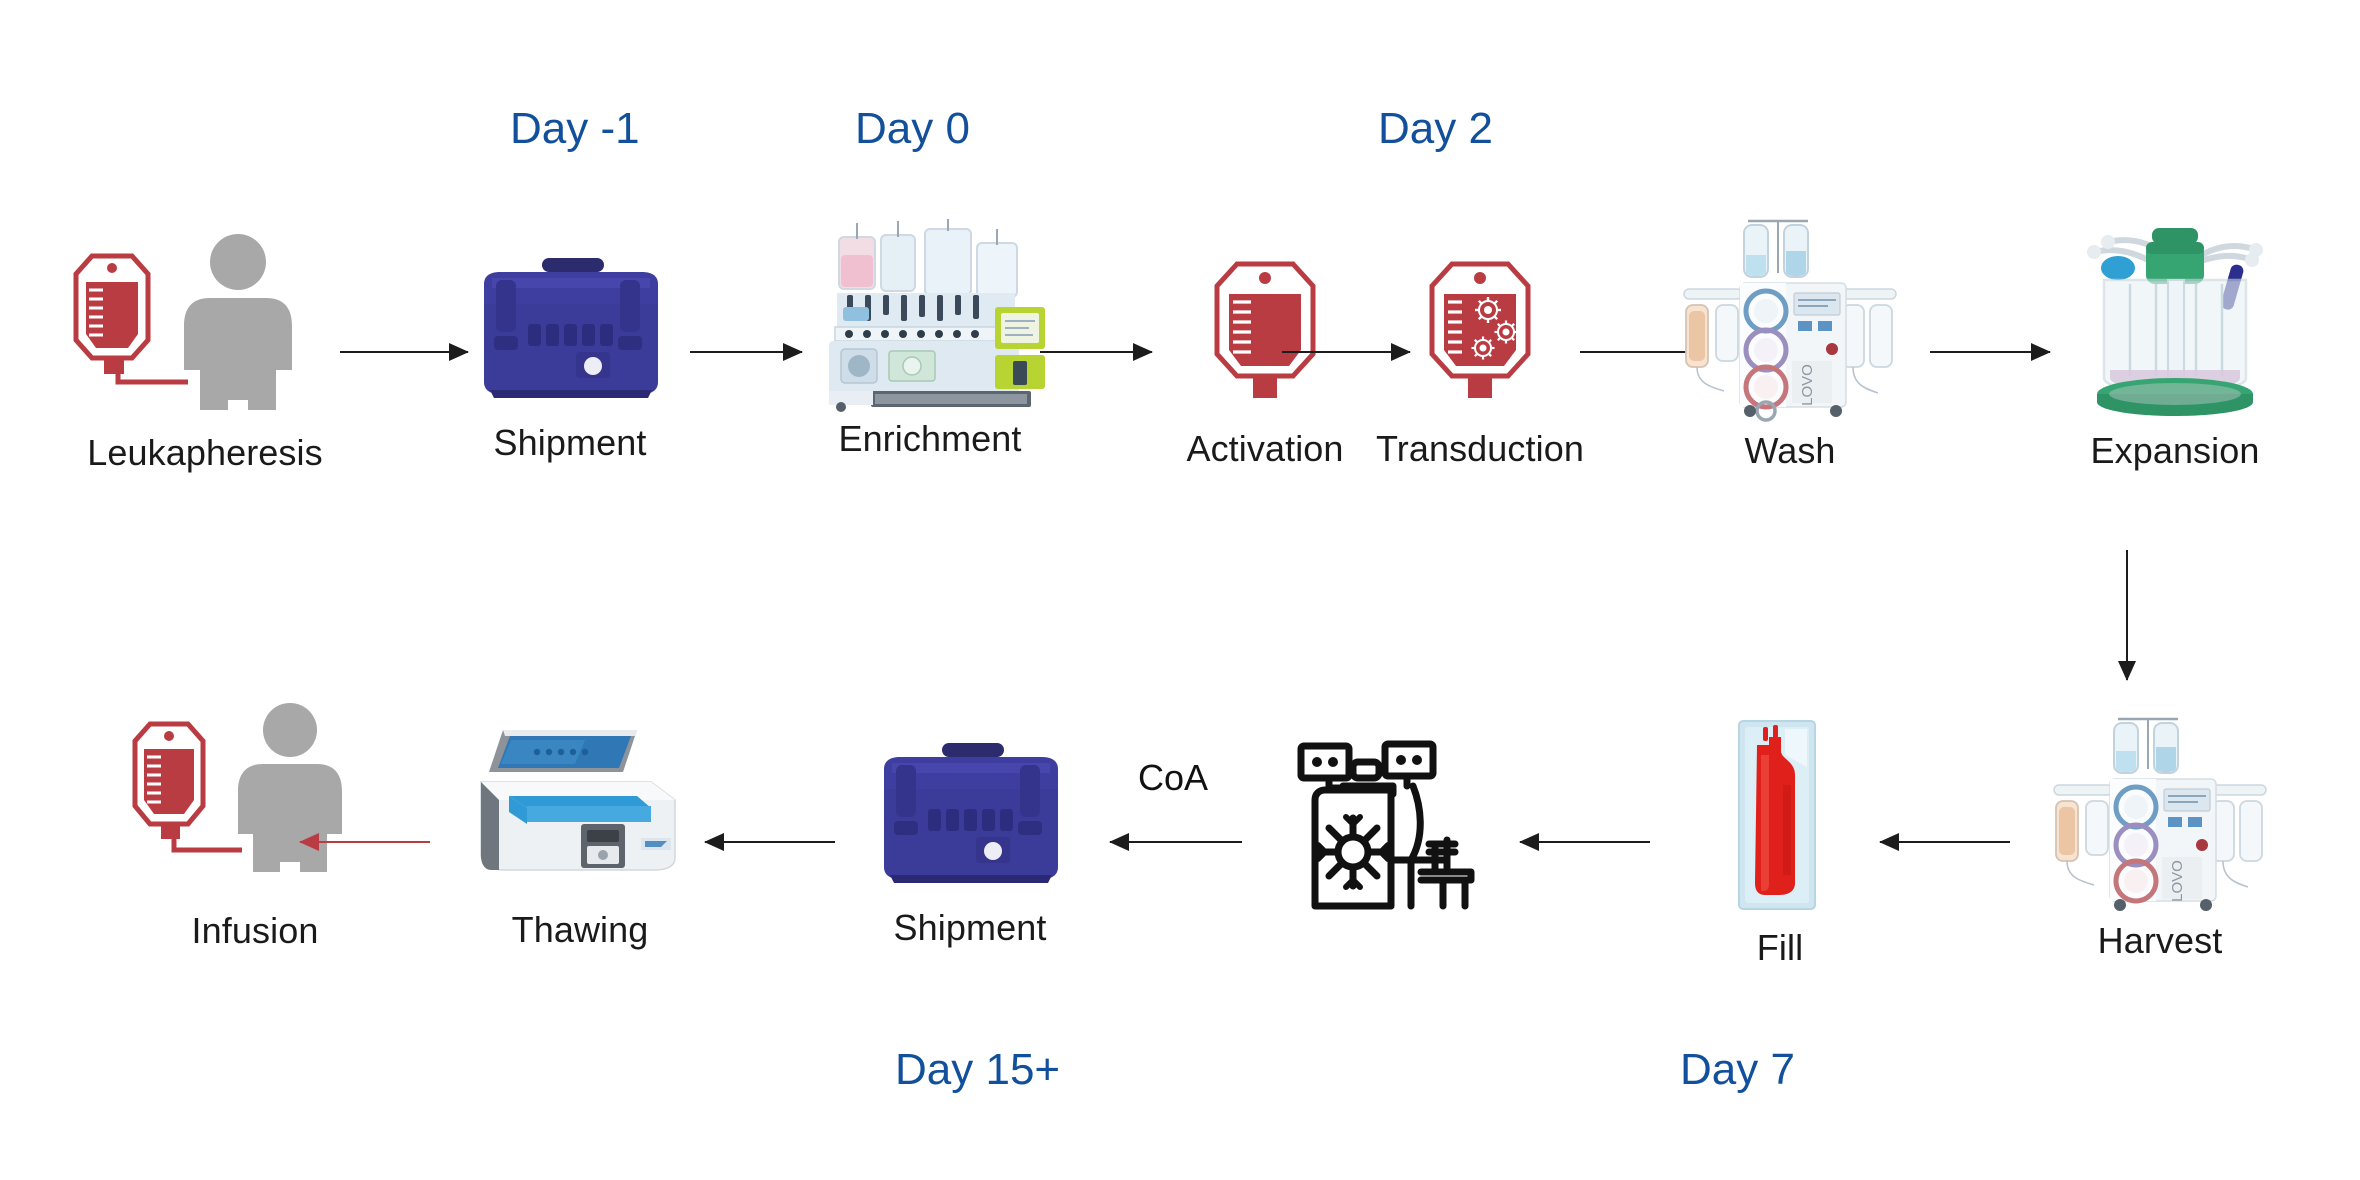 Image resolution: width=2360 pixels, height=1180 pixels. I want to click on step-cryostorage, so click(1395, 832).